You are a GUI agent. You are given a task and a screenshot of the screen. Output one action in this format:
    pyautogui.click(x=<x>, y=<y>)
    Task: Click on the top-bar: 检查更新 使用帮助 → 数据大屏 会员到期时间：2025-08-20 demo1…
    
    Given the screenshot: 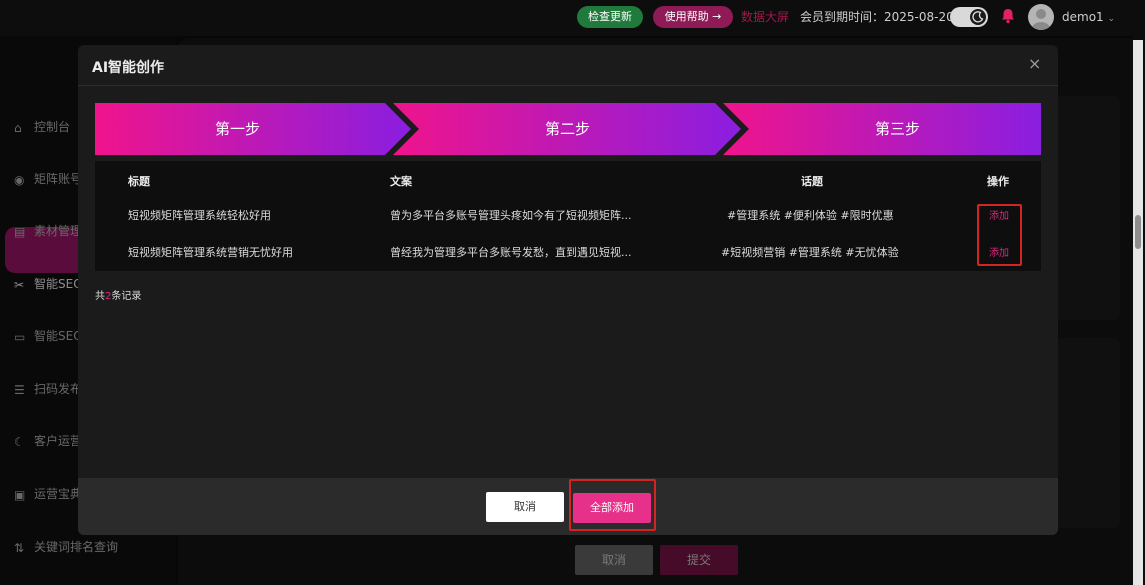 What is the action you would take?
    pyautogui.click(x=572, y=18)
    